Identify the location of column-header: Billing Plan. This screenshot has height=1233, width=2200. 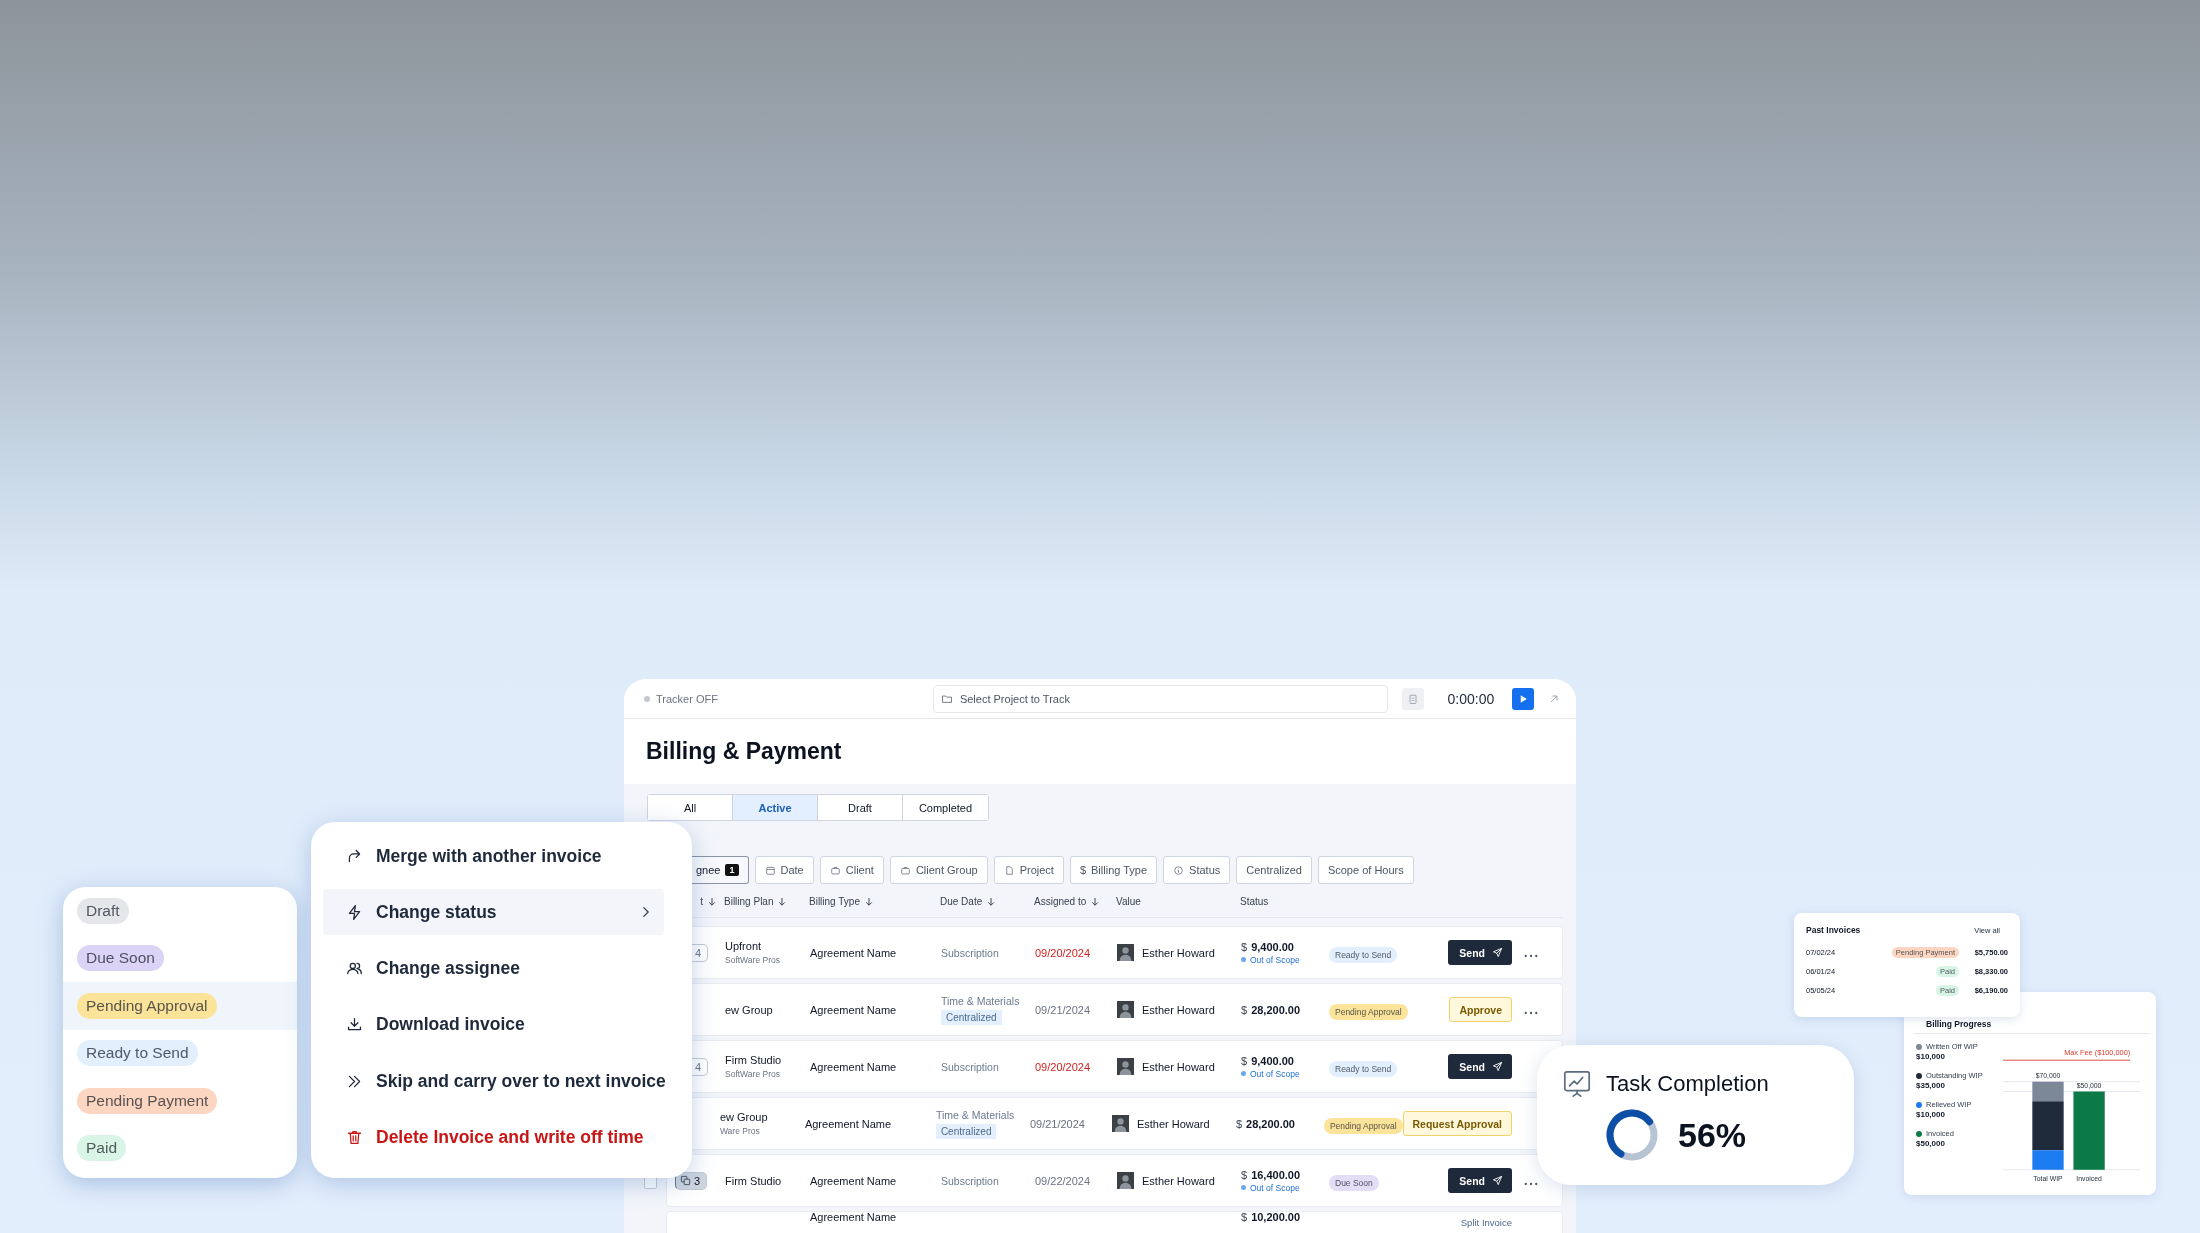
(766, 901).